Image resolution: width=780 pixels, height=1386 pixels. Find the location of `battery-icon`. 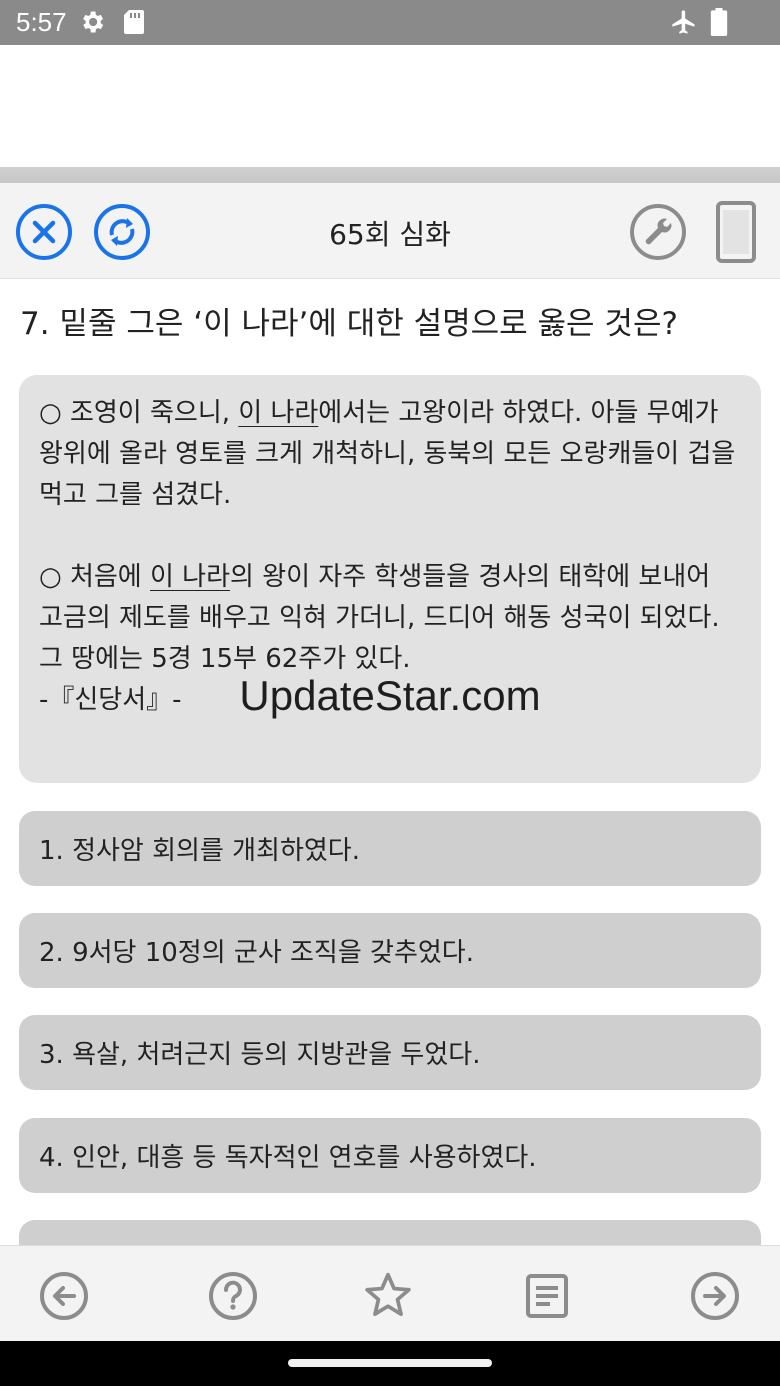

battery-icon is located at coordinates (719, 24).